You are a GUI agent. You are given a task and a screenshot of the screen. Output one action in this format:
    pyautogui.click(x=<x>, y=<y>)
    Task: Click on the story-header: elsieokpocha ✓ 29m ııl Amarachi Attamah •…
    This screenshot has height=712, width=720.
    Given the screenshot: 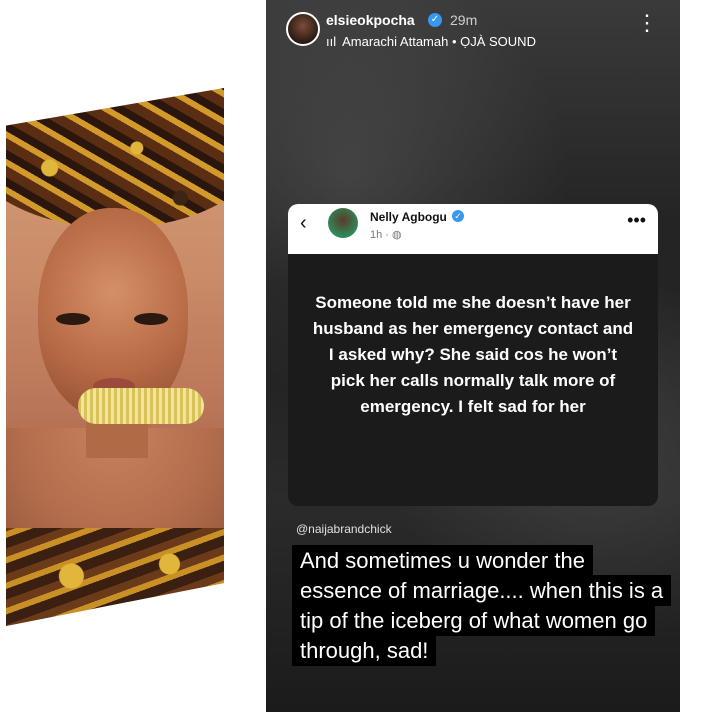 What is the action you would take?
    pyautogui.click(x=473, y=30)
    